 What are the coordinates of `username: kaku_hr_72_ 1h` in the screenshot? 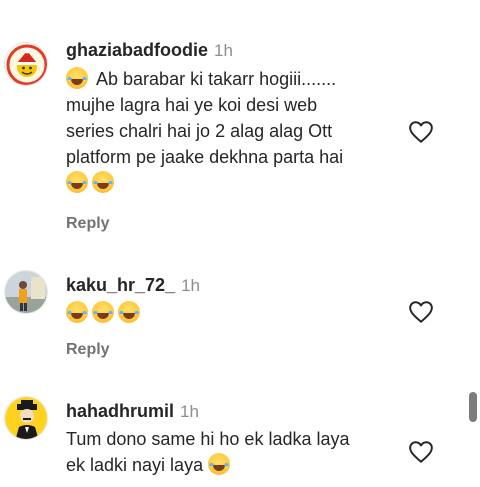 It's located at (133, 285).